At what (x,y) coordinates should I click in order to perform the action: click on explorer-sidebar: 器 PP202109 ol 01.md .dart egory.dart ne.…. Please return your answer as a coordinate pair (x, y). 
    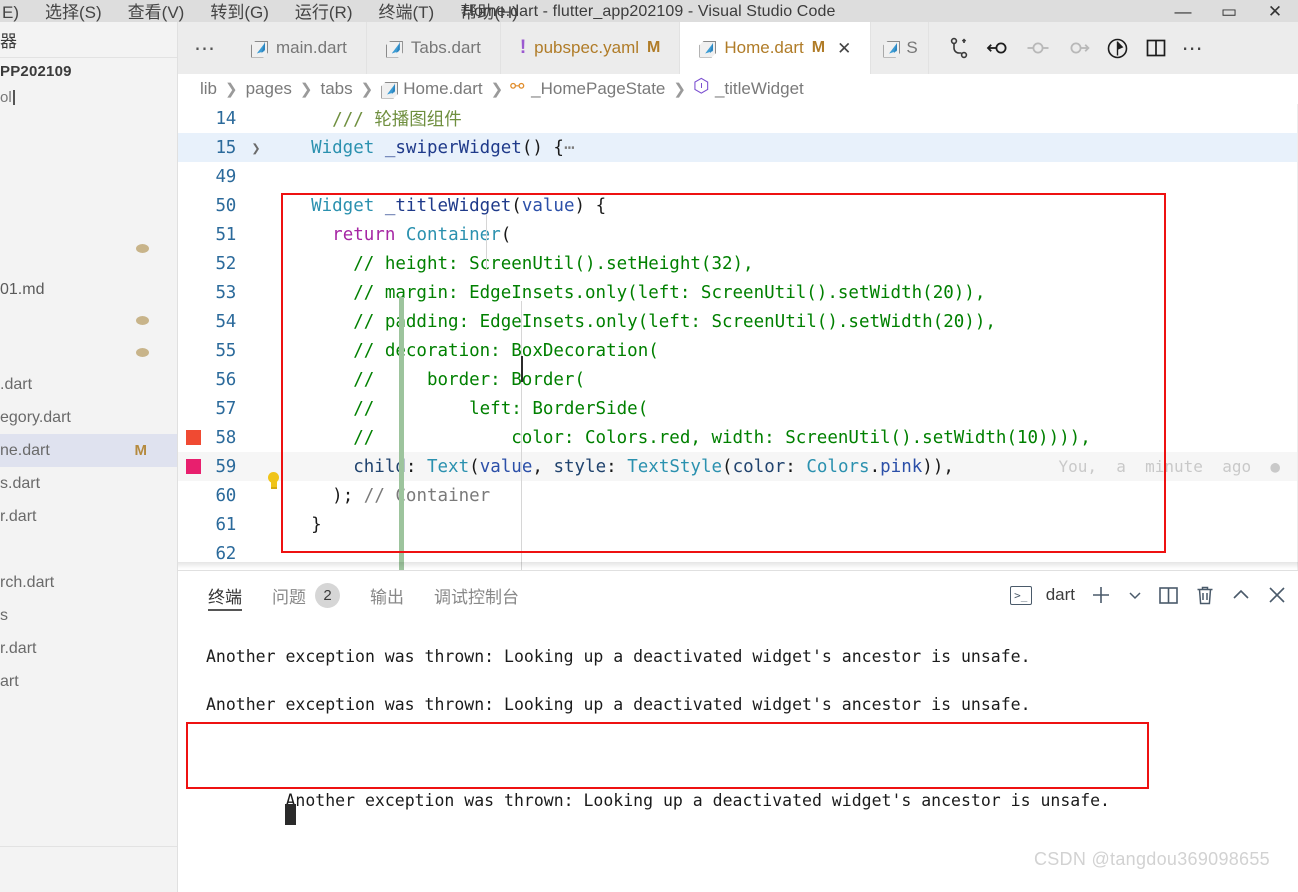
    Looking at the image, I should click on (89, 457).